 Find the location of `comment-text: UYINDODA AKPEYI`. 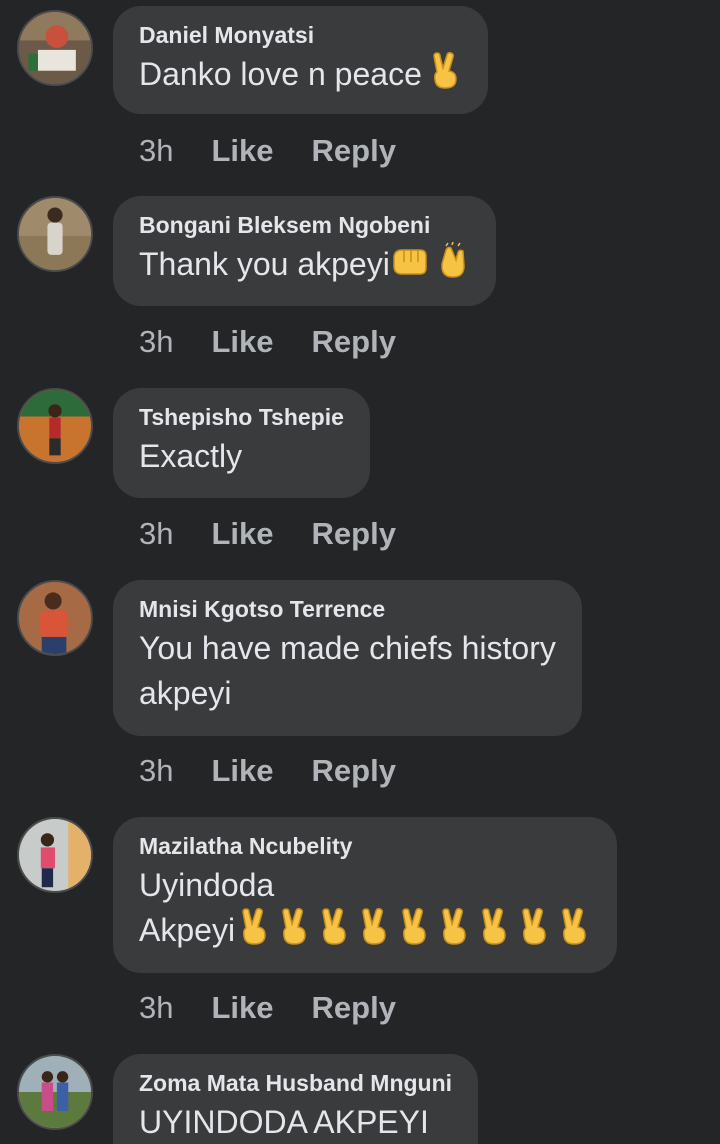

comment-text: UYINDODA AKPEYI is located at coordinates (295, 1122).